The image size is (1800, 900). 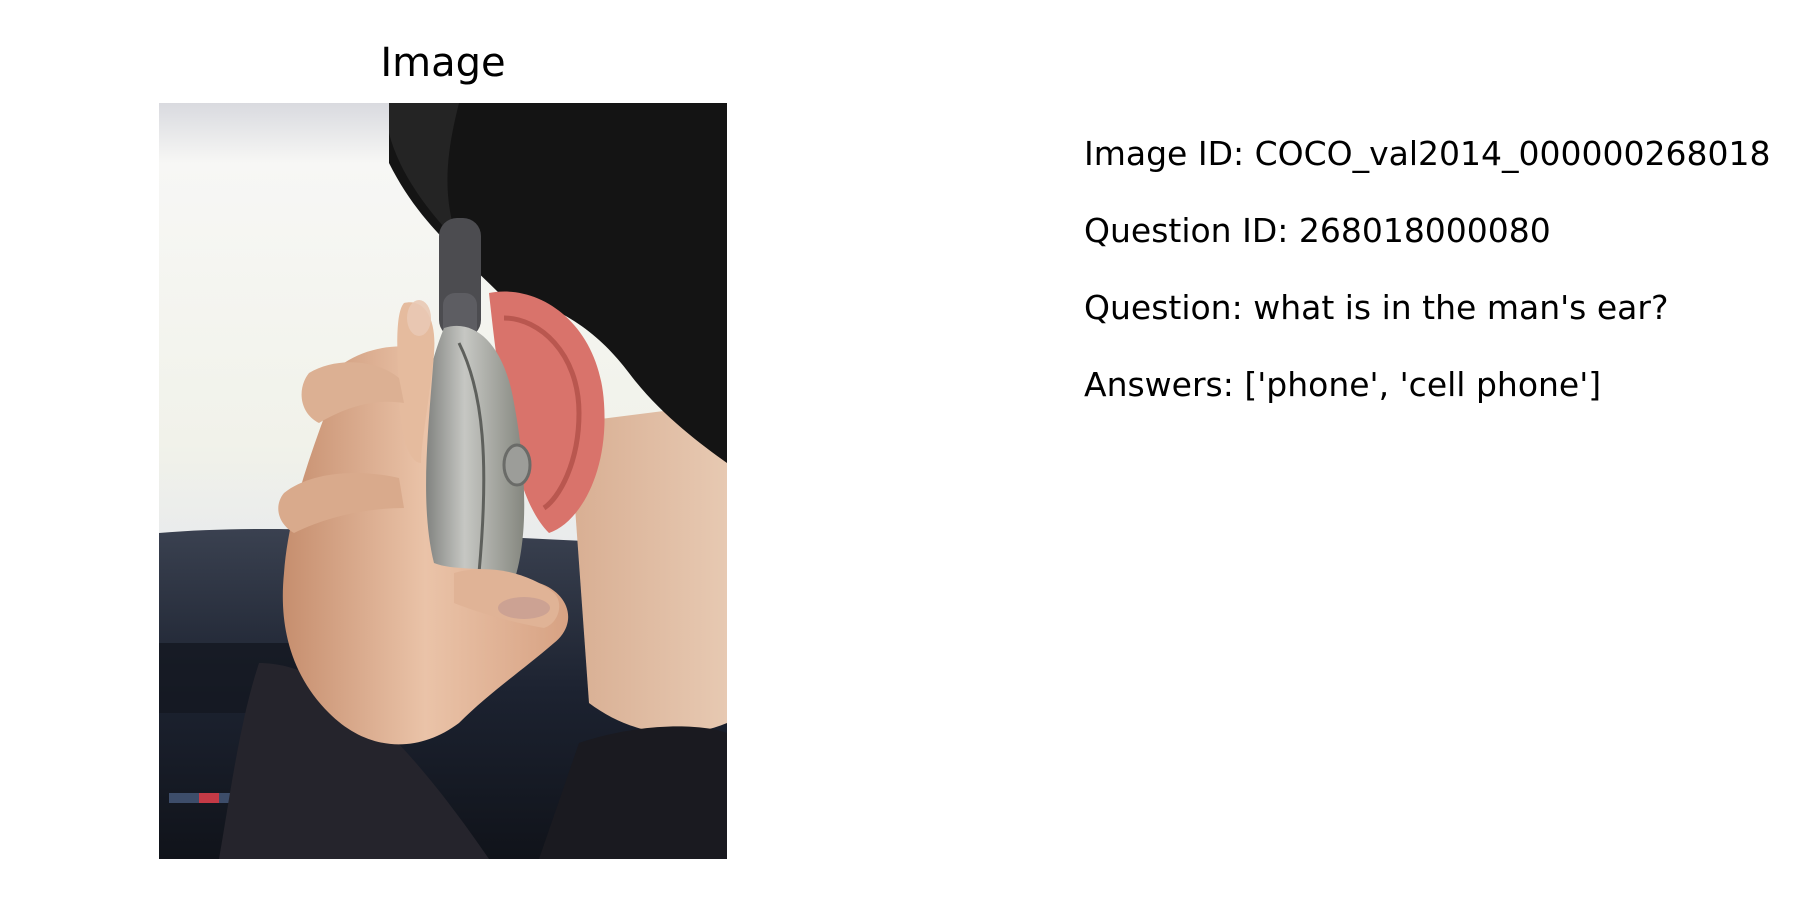 I want to click on question-text: Question: what is in the man's ear?, so click(x=1376, y=307).